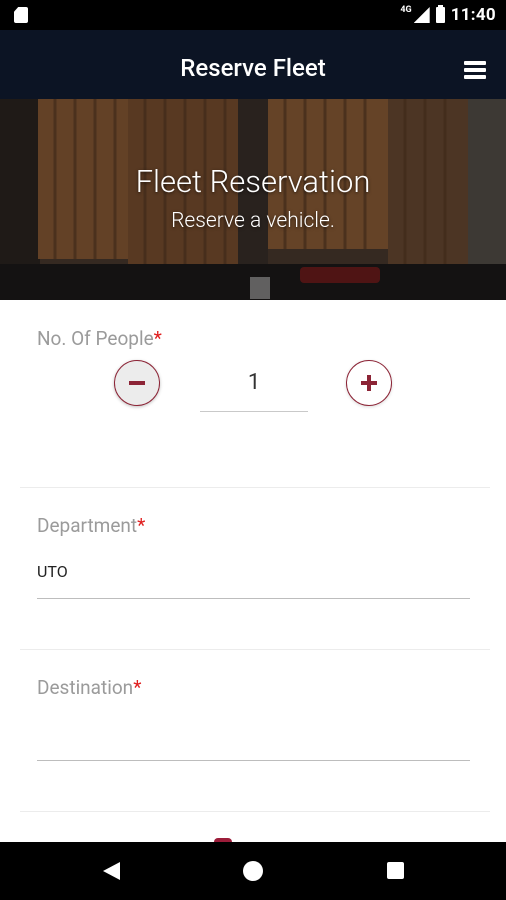 The image size is (506, 900). What do you see at coordinates (253, 181) in the screenshot?
I see `hero-title: Fleet Reservation` at bounding box center [253, 181].